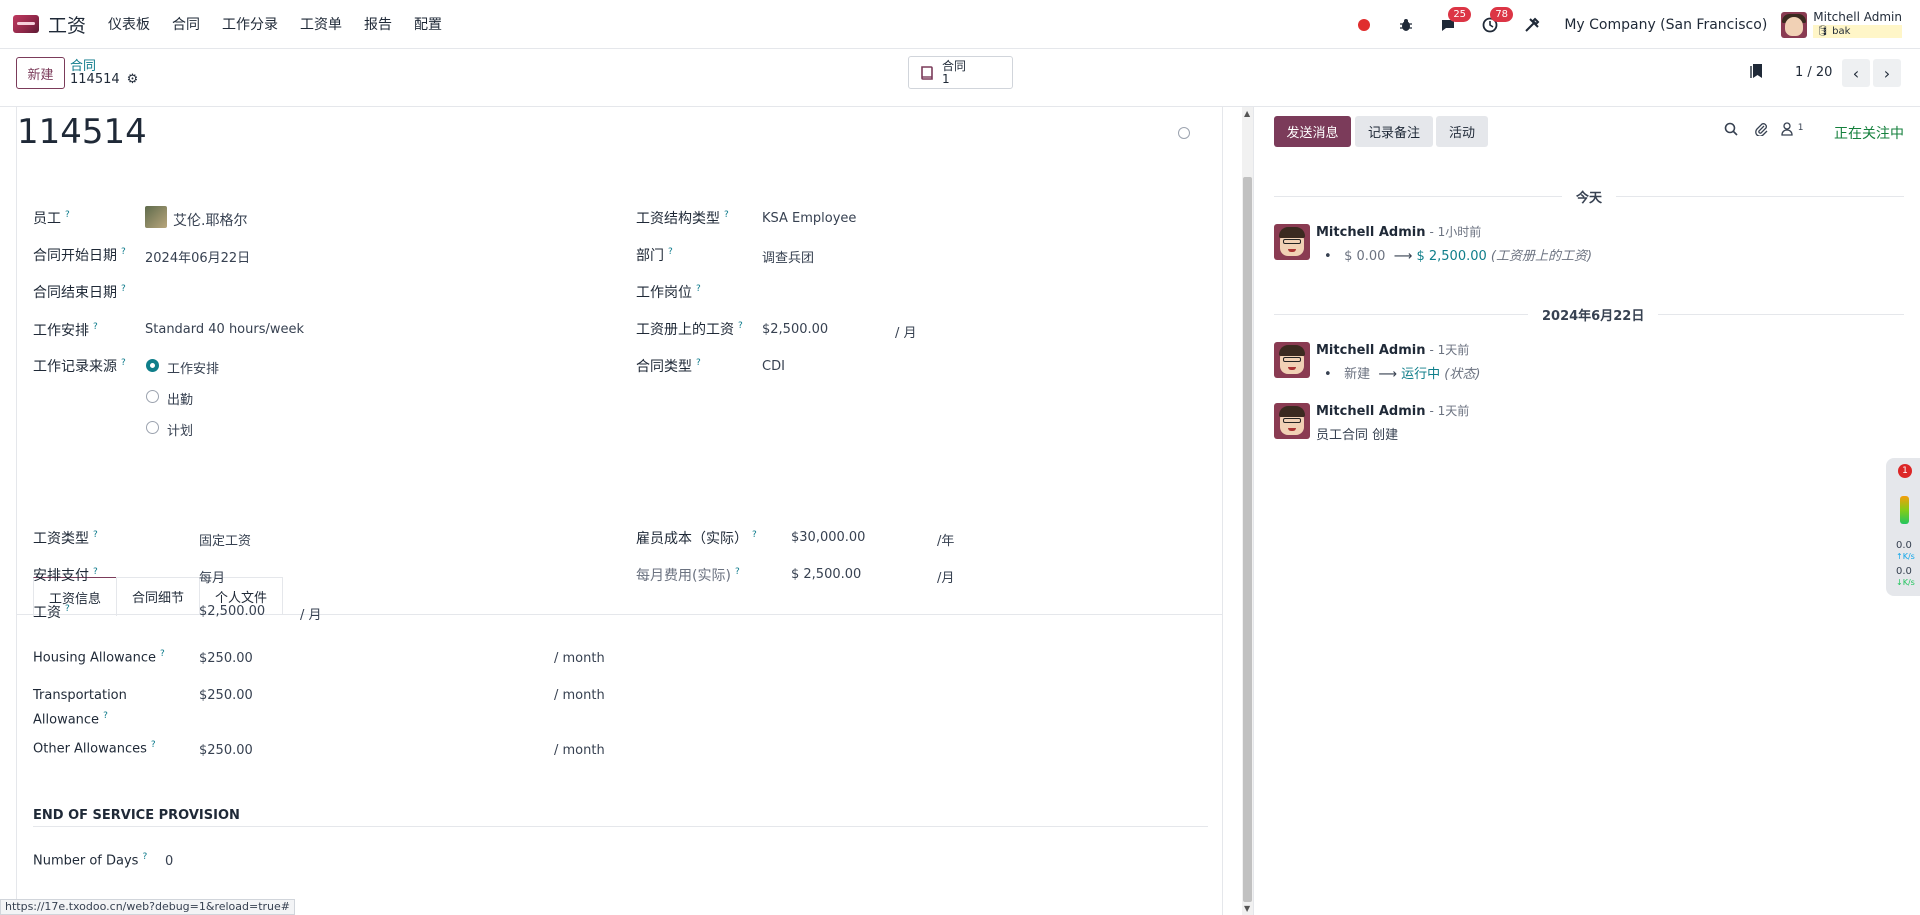 This screenshot has height=915, width=1920. Describe the element at coordinates (1904, 571) in the screenshot. I see `widget-down-speed: 0.0` at that location.